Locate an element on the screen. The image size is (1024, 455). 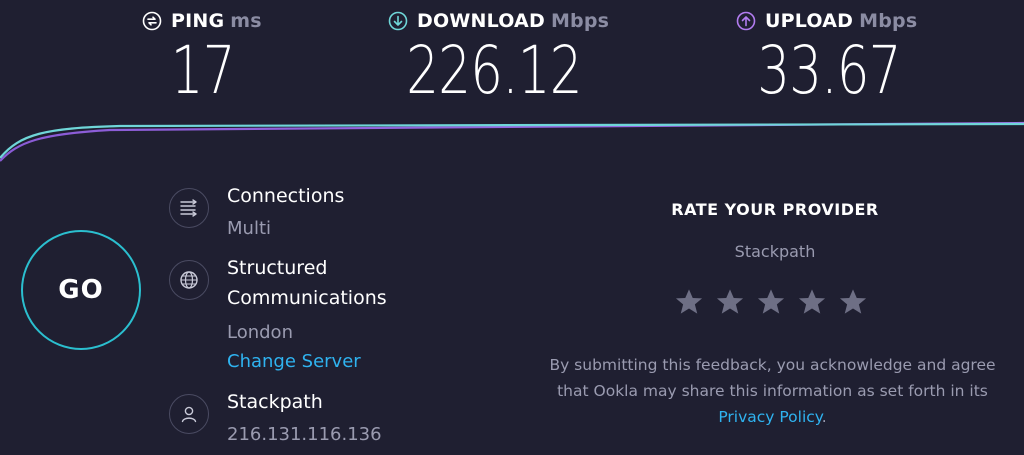
rate-provider-name: Stackpath is located at coordinates (775, 251).